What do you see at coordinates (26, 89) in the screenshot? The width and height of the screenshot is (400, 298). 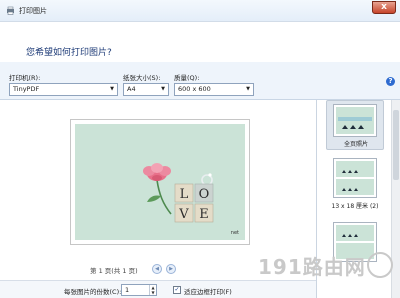 I see `printer-value: TinyPDF` at bounding box center [26, 89].